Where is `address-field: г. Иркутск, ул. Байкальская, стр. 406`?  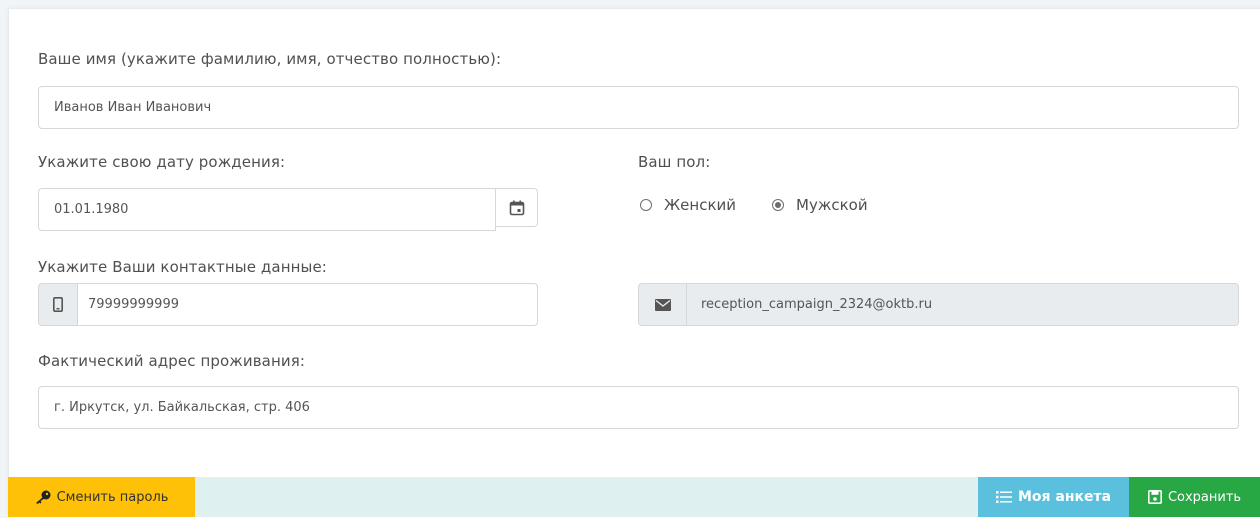
address-field: г. Иркутск, ул. Байкальская, стр. 406 is located at coordinates (638, 407).